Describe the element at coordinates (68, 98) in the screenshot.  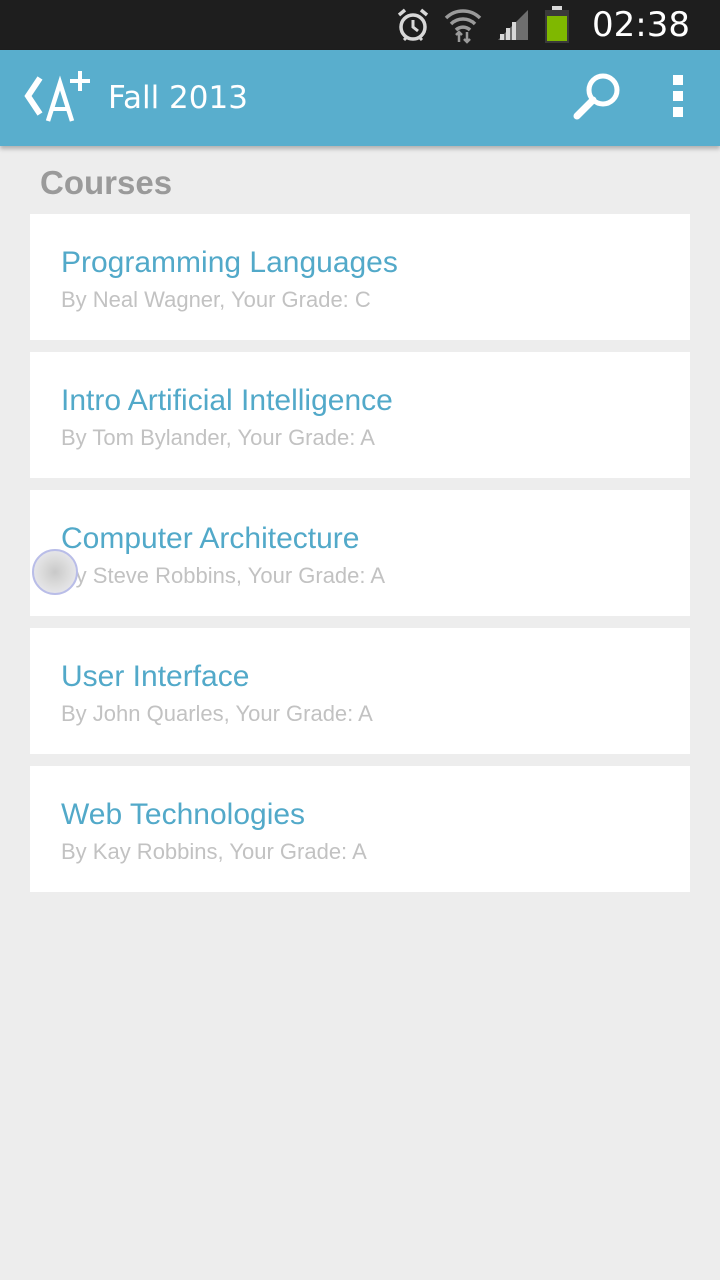
I see `a-plus-logo-icon` at that location.